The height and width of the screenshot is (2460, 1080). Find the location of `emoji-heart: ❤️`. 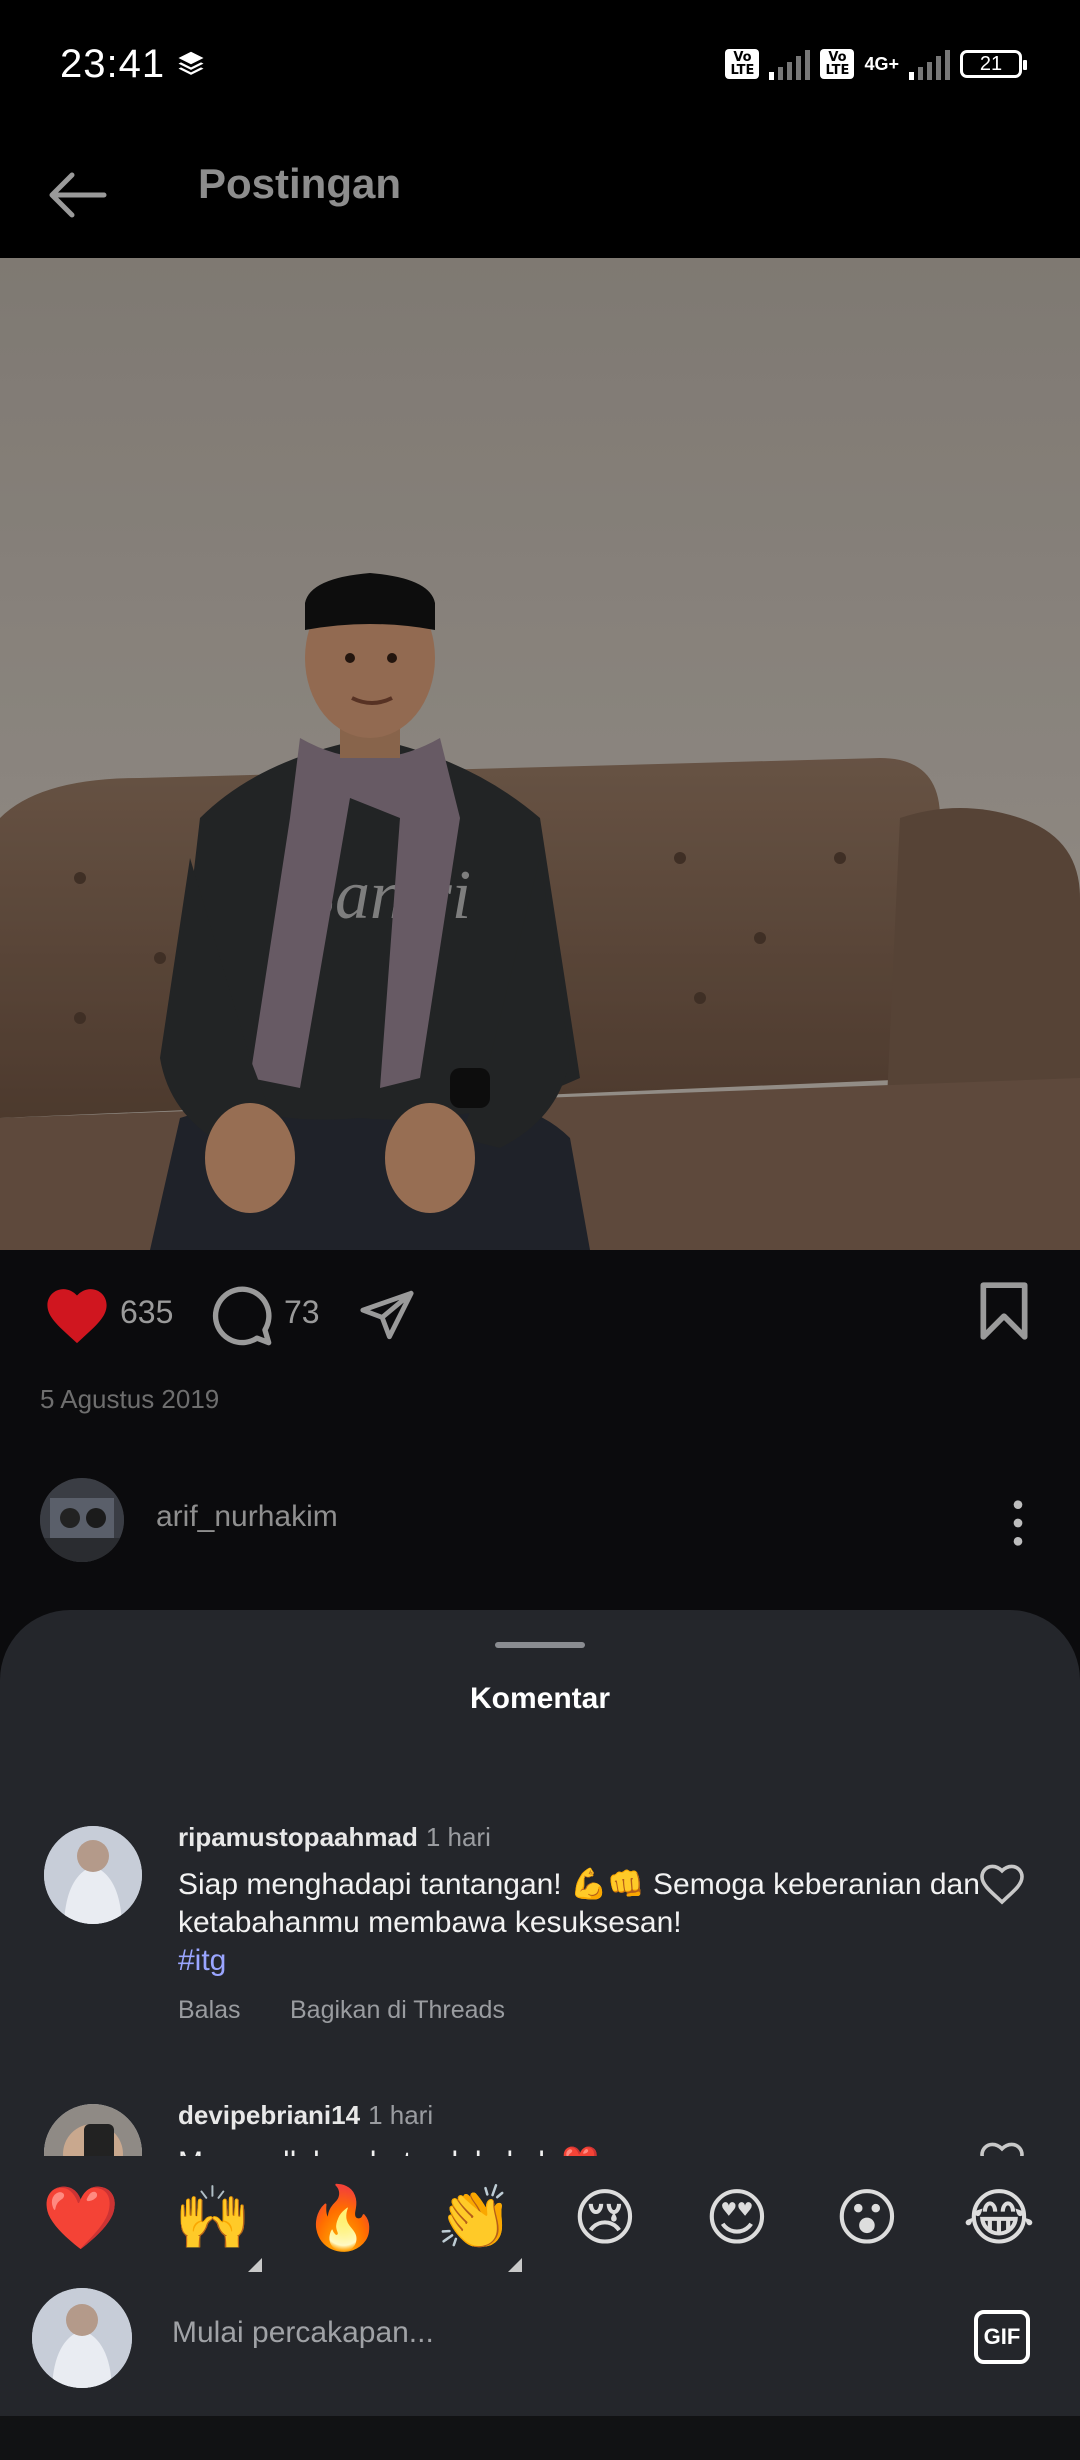

emoji-heart: ❤️ is located at coordinates (81, 2219).